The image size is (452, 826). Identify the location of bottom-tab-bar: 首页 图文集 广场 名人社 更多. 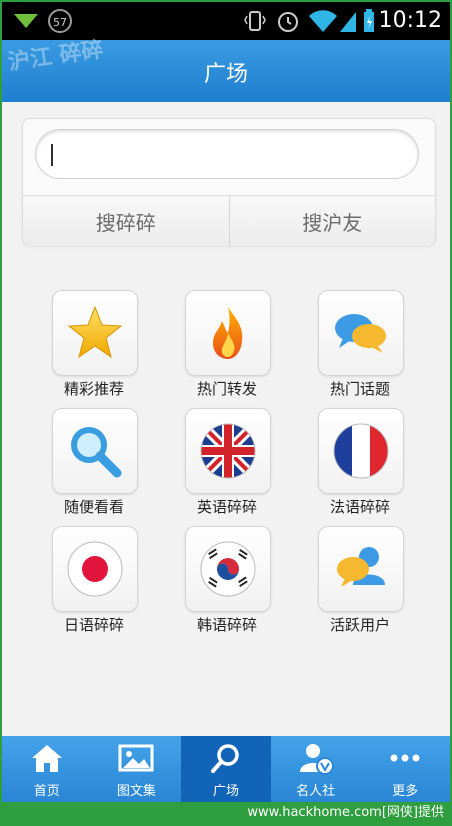
(226, 769).